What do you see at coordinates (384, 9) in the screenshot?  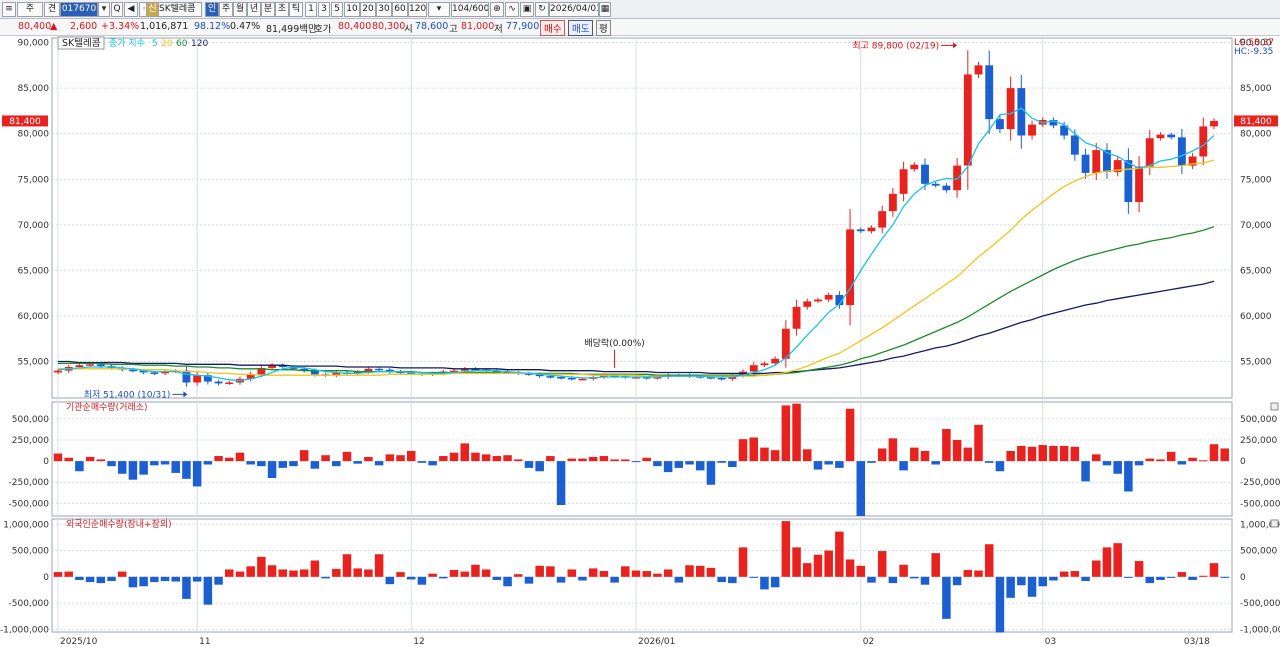 I see `minute-30: 30` at bounding box center [384, 9].